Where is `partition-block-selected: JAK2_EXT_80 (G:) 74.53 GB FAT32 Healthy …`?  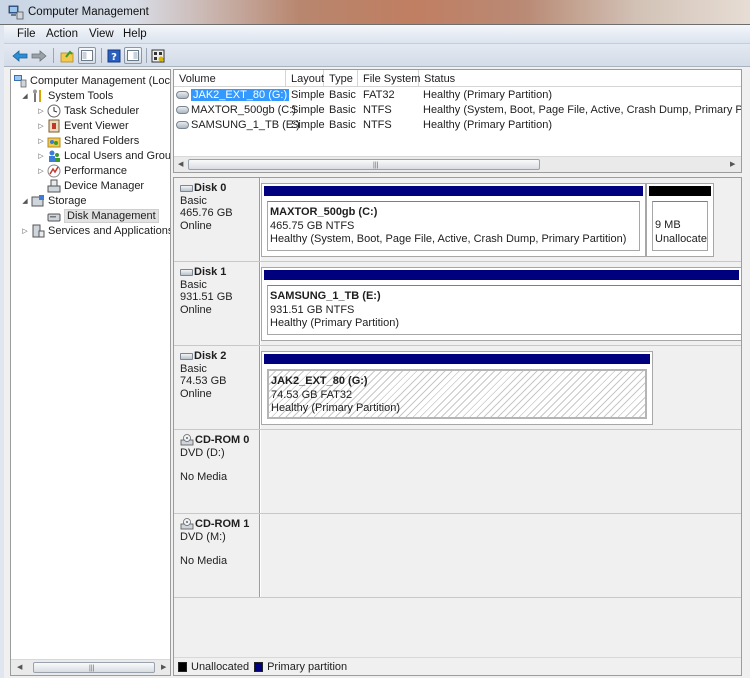
partition-block-selected: JAK2_EXT_80 (G:) 74.53 GB FAT32 Healthy … is located at coordinates (457, 388).